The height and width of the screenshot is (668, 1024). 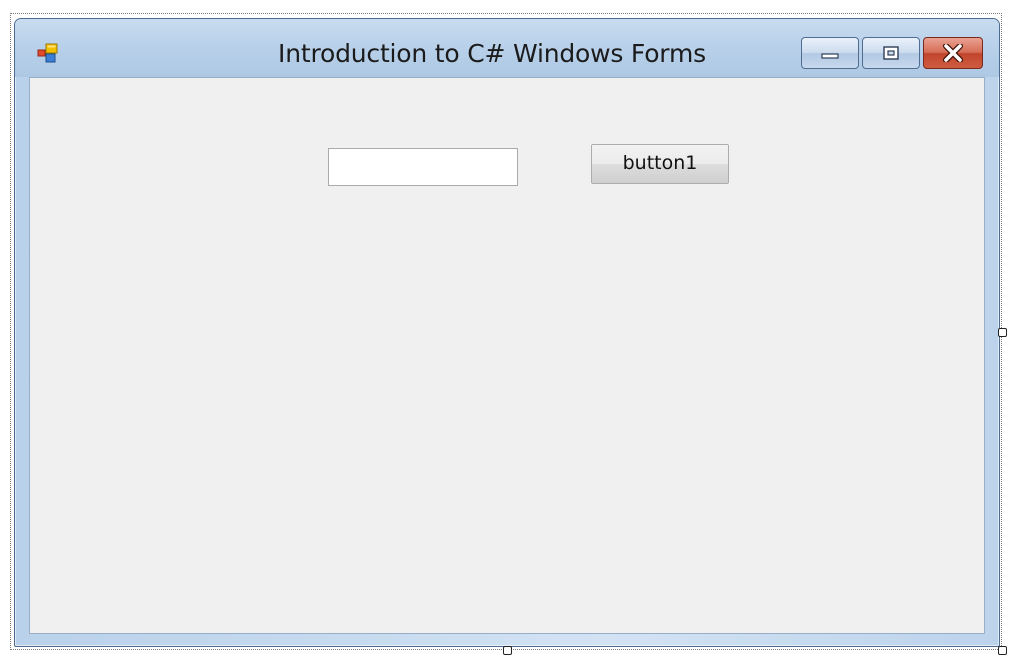 I want to click on maximize-icon, so click(x=891, y=53).